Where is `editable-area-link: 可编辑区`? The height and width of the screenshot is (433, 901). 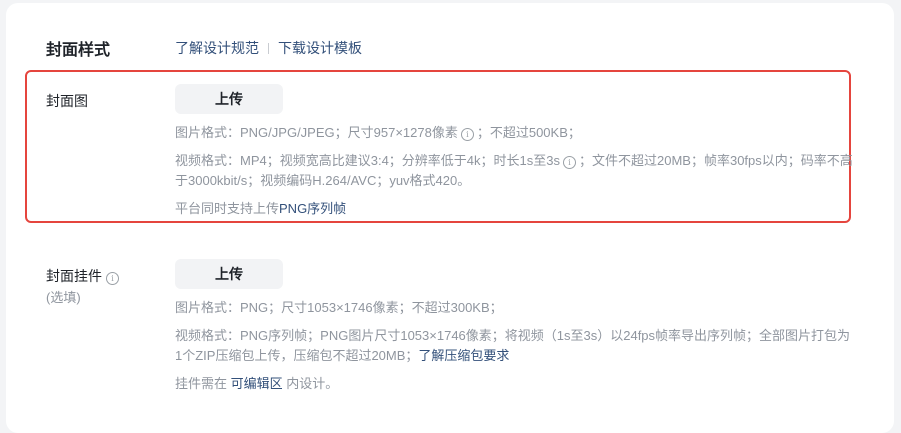
editable-area-link: 可编辑区 is located at coordinates (257, 383).